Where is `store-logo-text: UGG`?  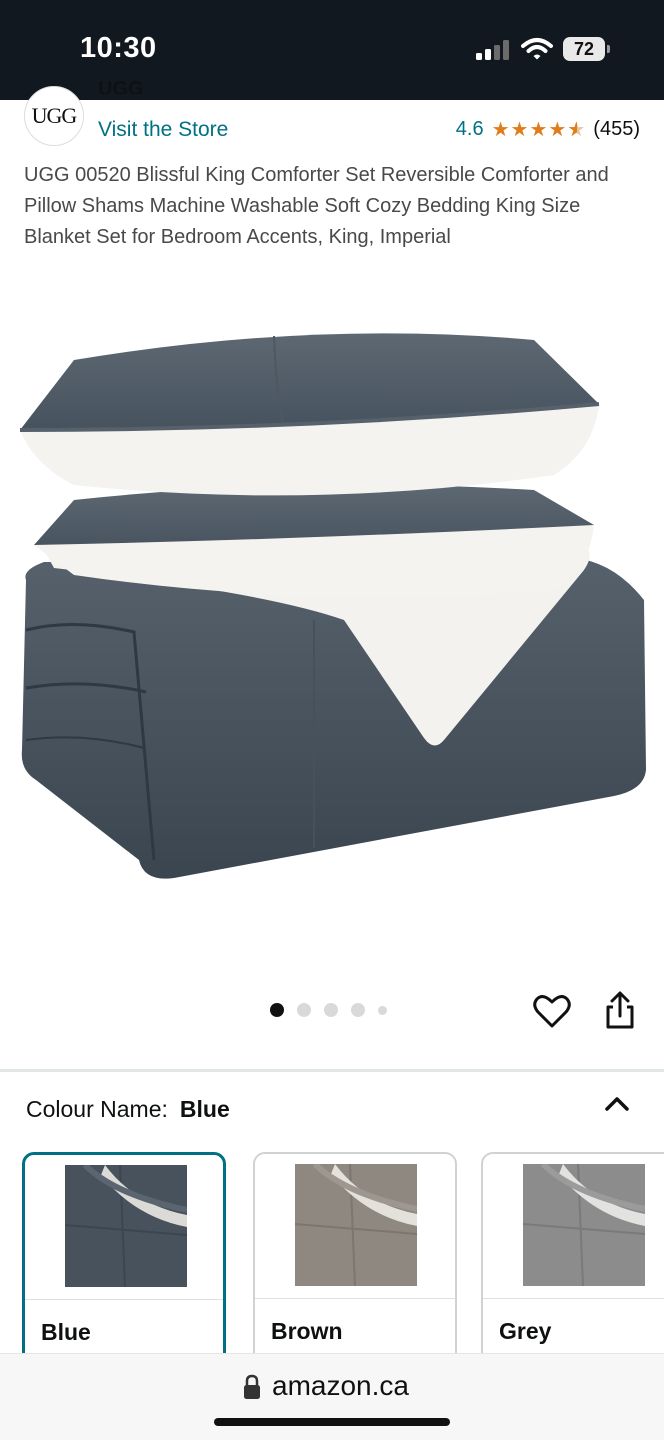
store-logo-text: UGG is located at coordinates (54, 115).